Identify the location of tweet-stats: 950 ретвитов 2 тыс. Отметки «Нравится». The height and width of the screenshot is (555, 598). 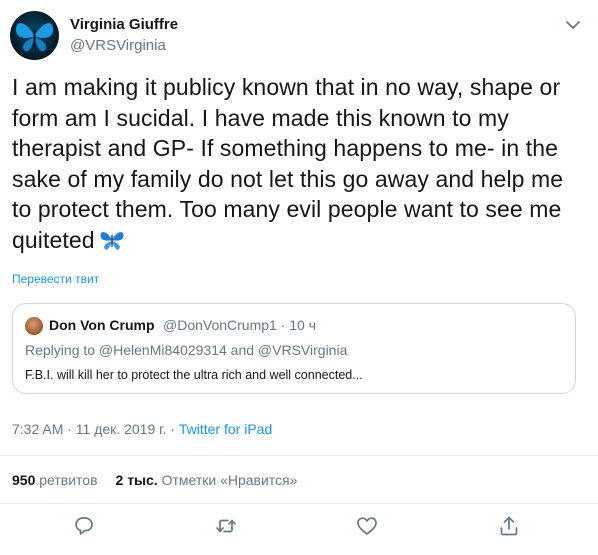
(154, 480).